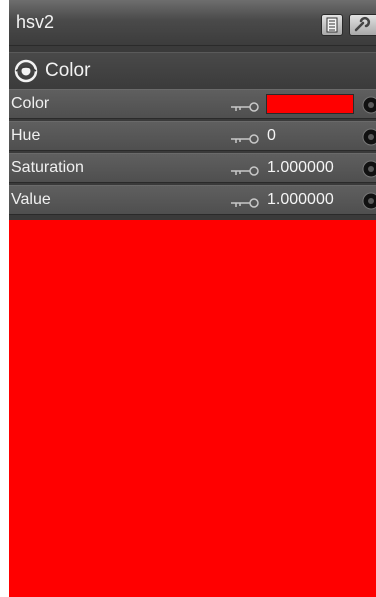 This screenshot has width=376, height=597. What do you see at coordinates (26, 73) in the screenshot?
I see `eye-icon` at bounding box center [26, 73].